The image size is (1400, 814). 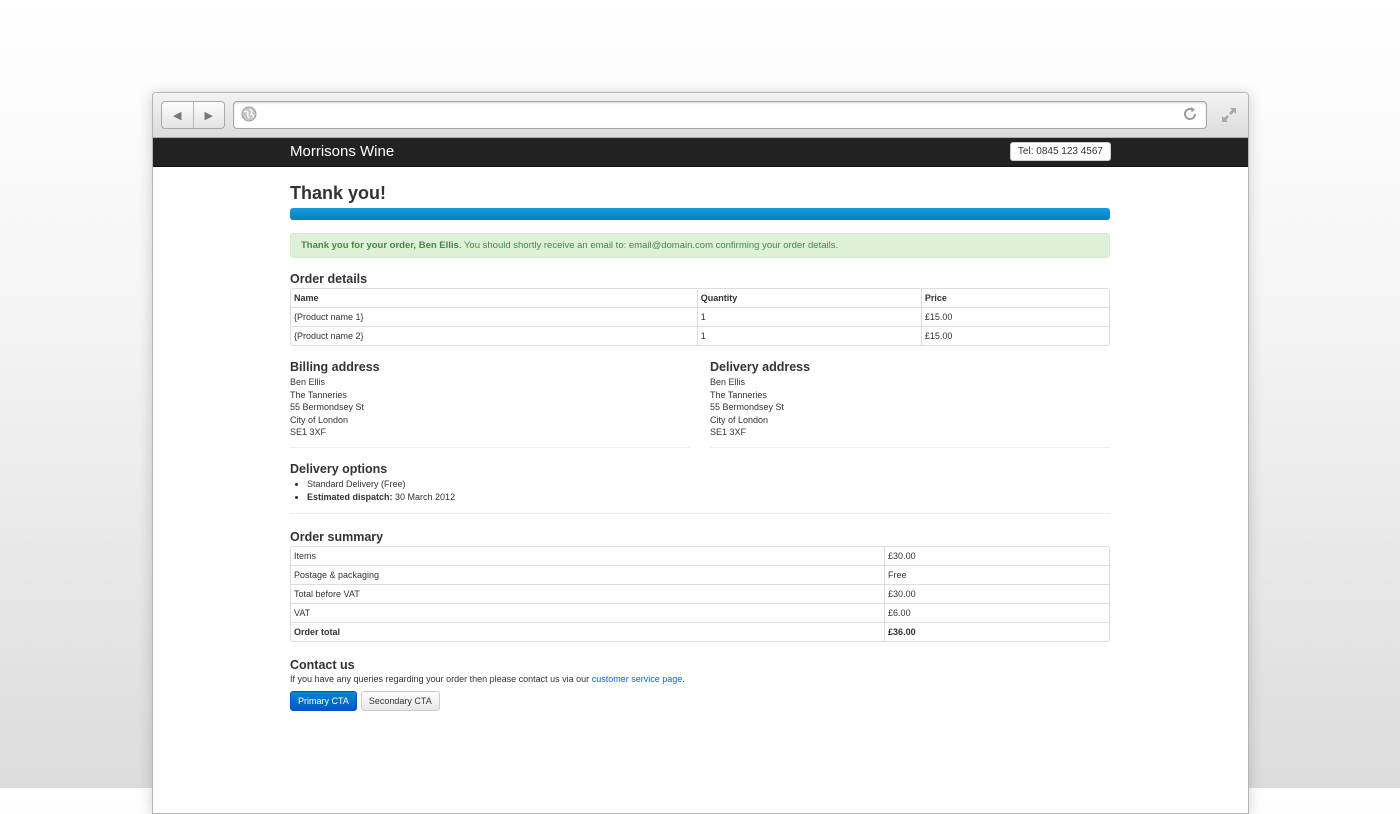 What do you see at coordinates (306, 298) in the screenshot?
I see `column-header: Name` at bounding box center [306, 298].